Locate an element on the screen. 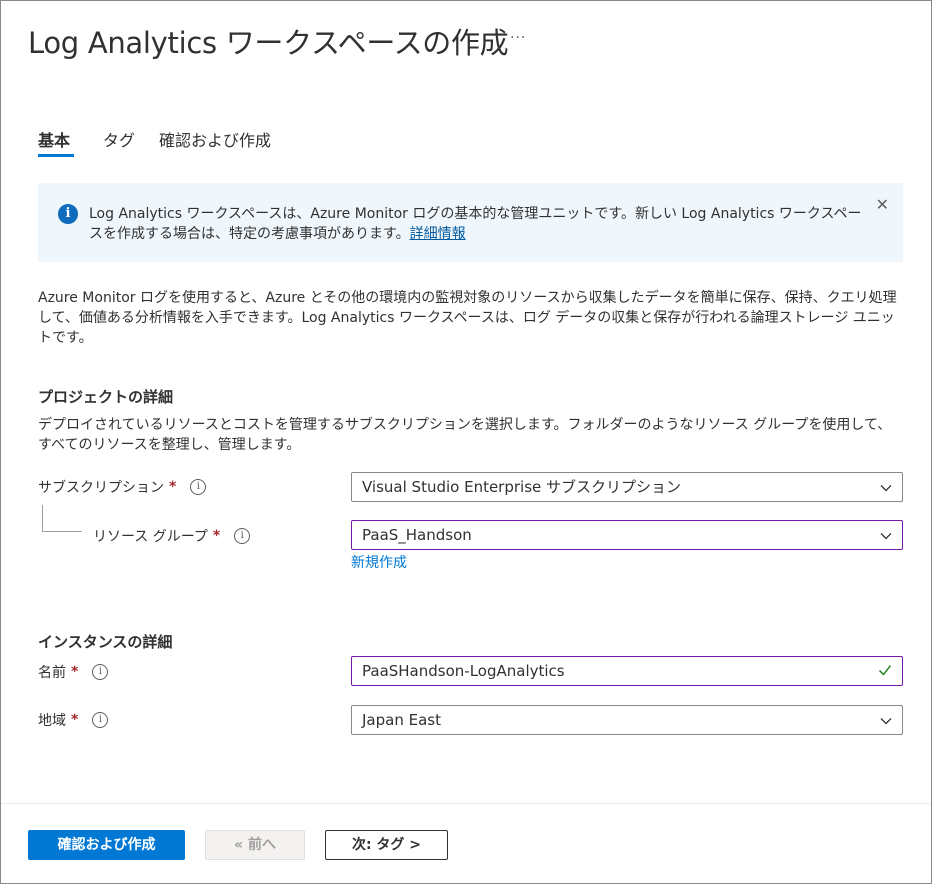  subscription-label-text: サブスクリプション is located at coordinates (101, 488).